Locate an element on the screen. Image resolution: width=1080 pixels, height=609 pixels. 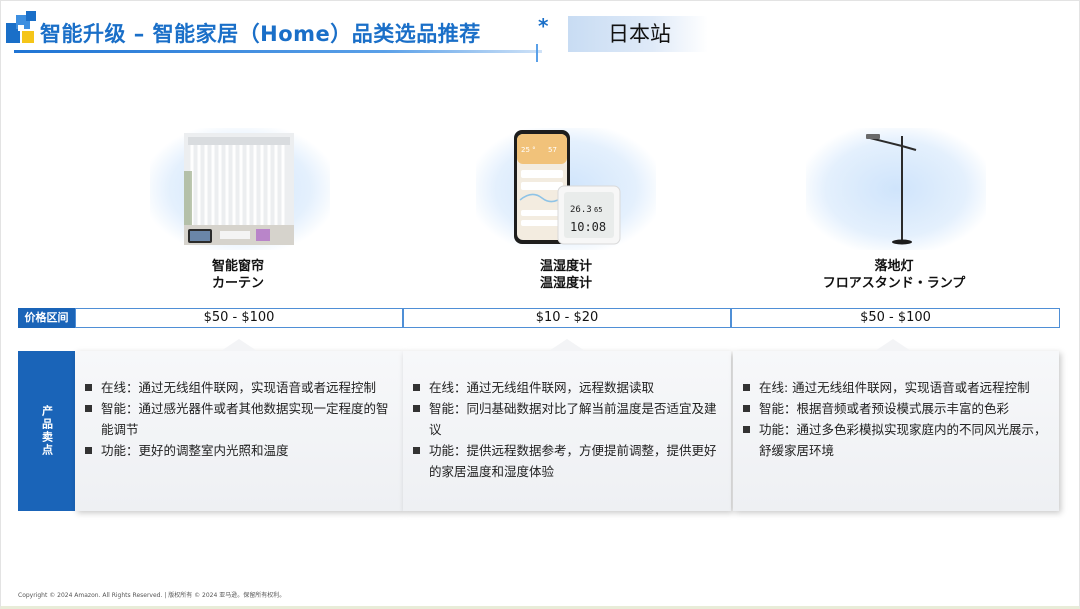
price-cell-thermo: $10 - $20 is located at coordinates (567, 318).